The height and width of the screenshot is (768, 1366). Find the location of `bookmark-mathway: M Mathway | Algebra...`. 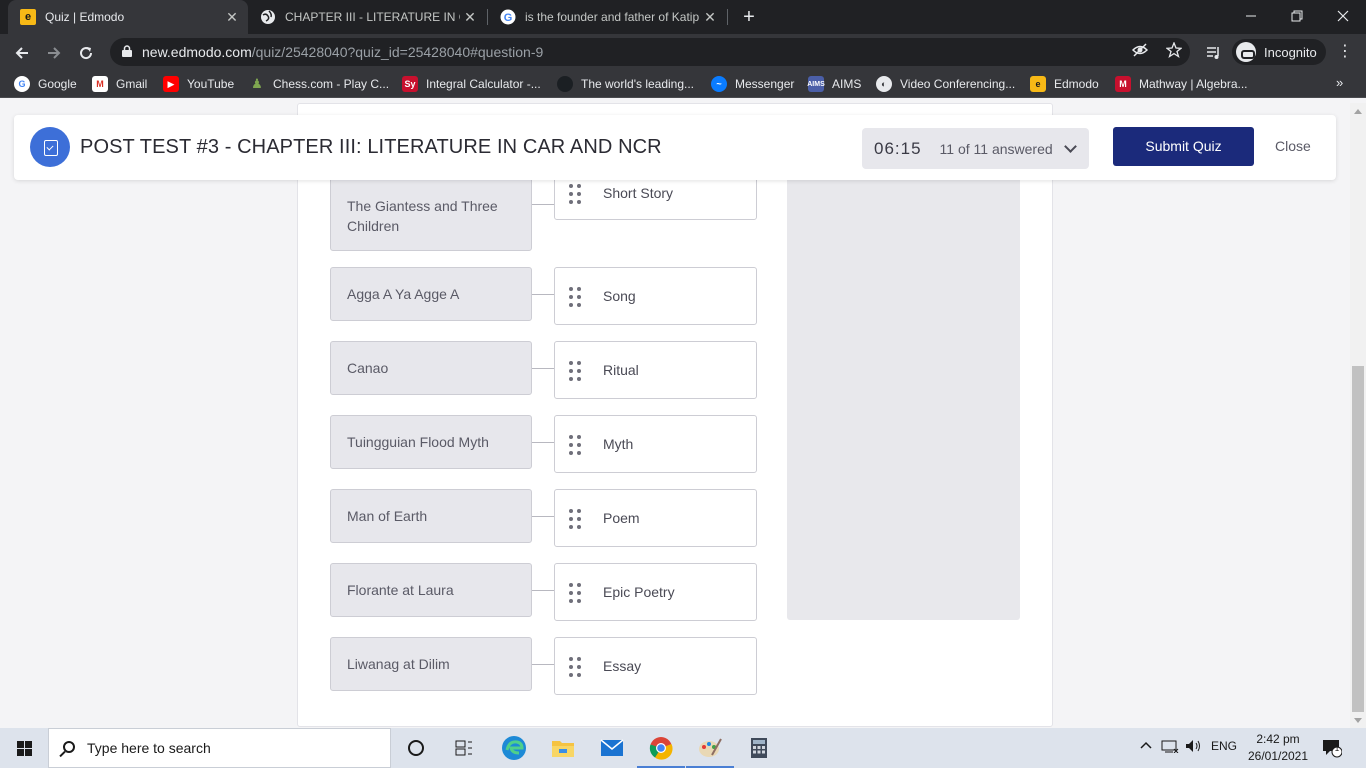

bookmark-mathway: M Mathway | Algebra... is located at coordinates (1181, 84).